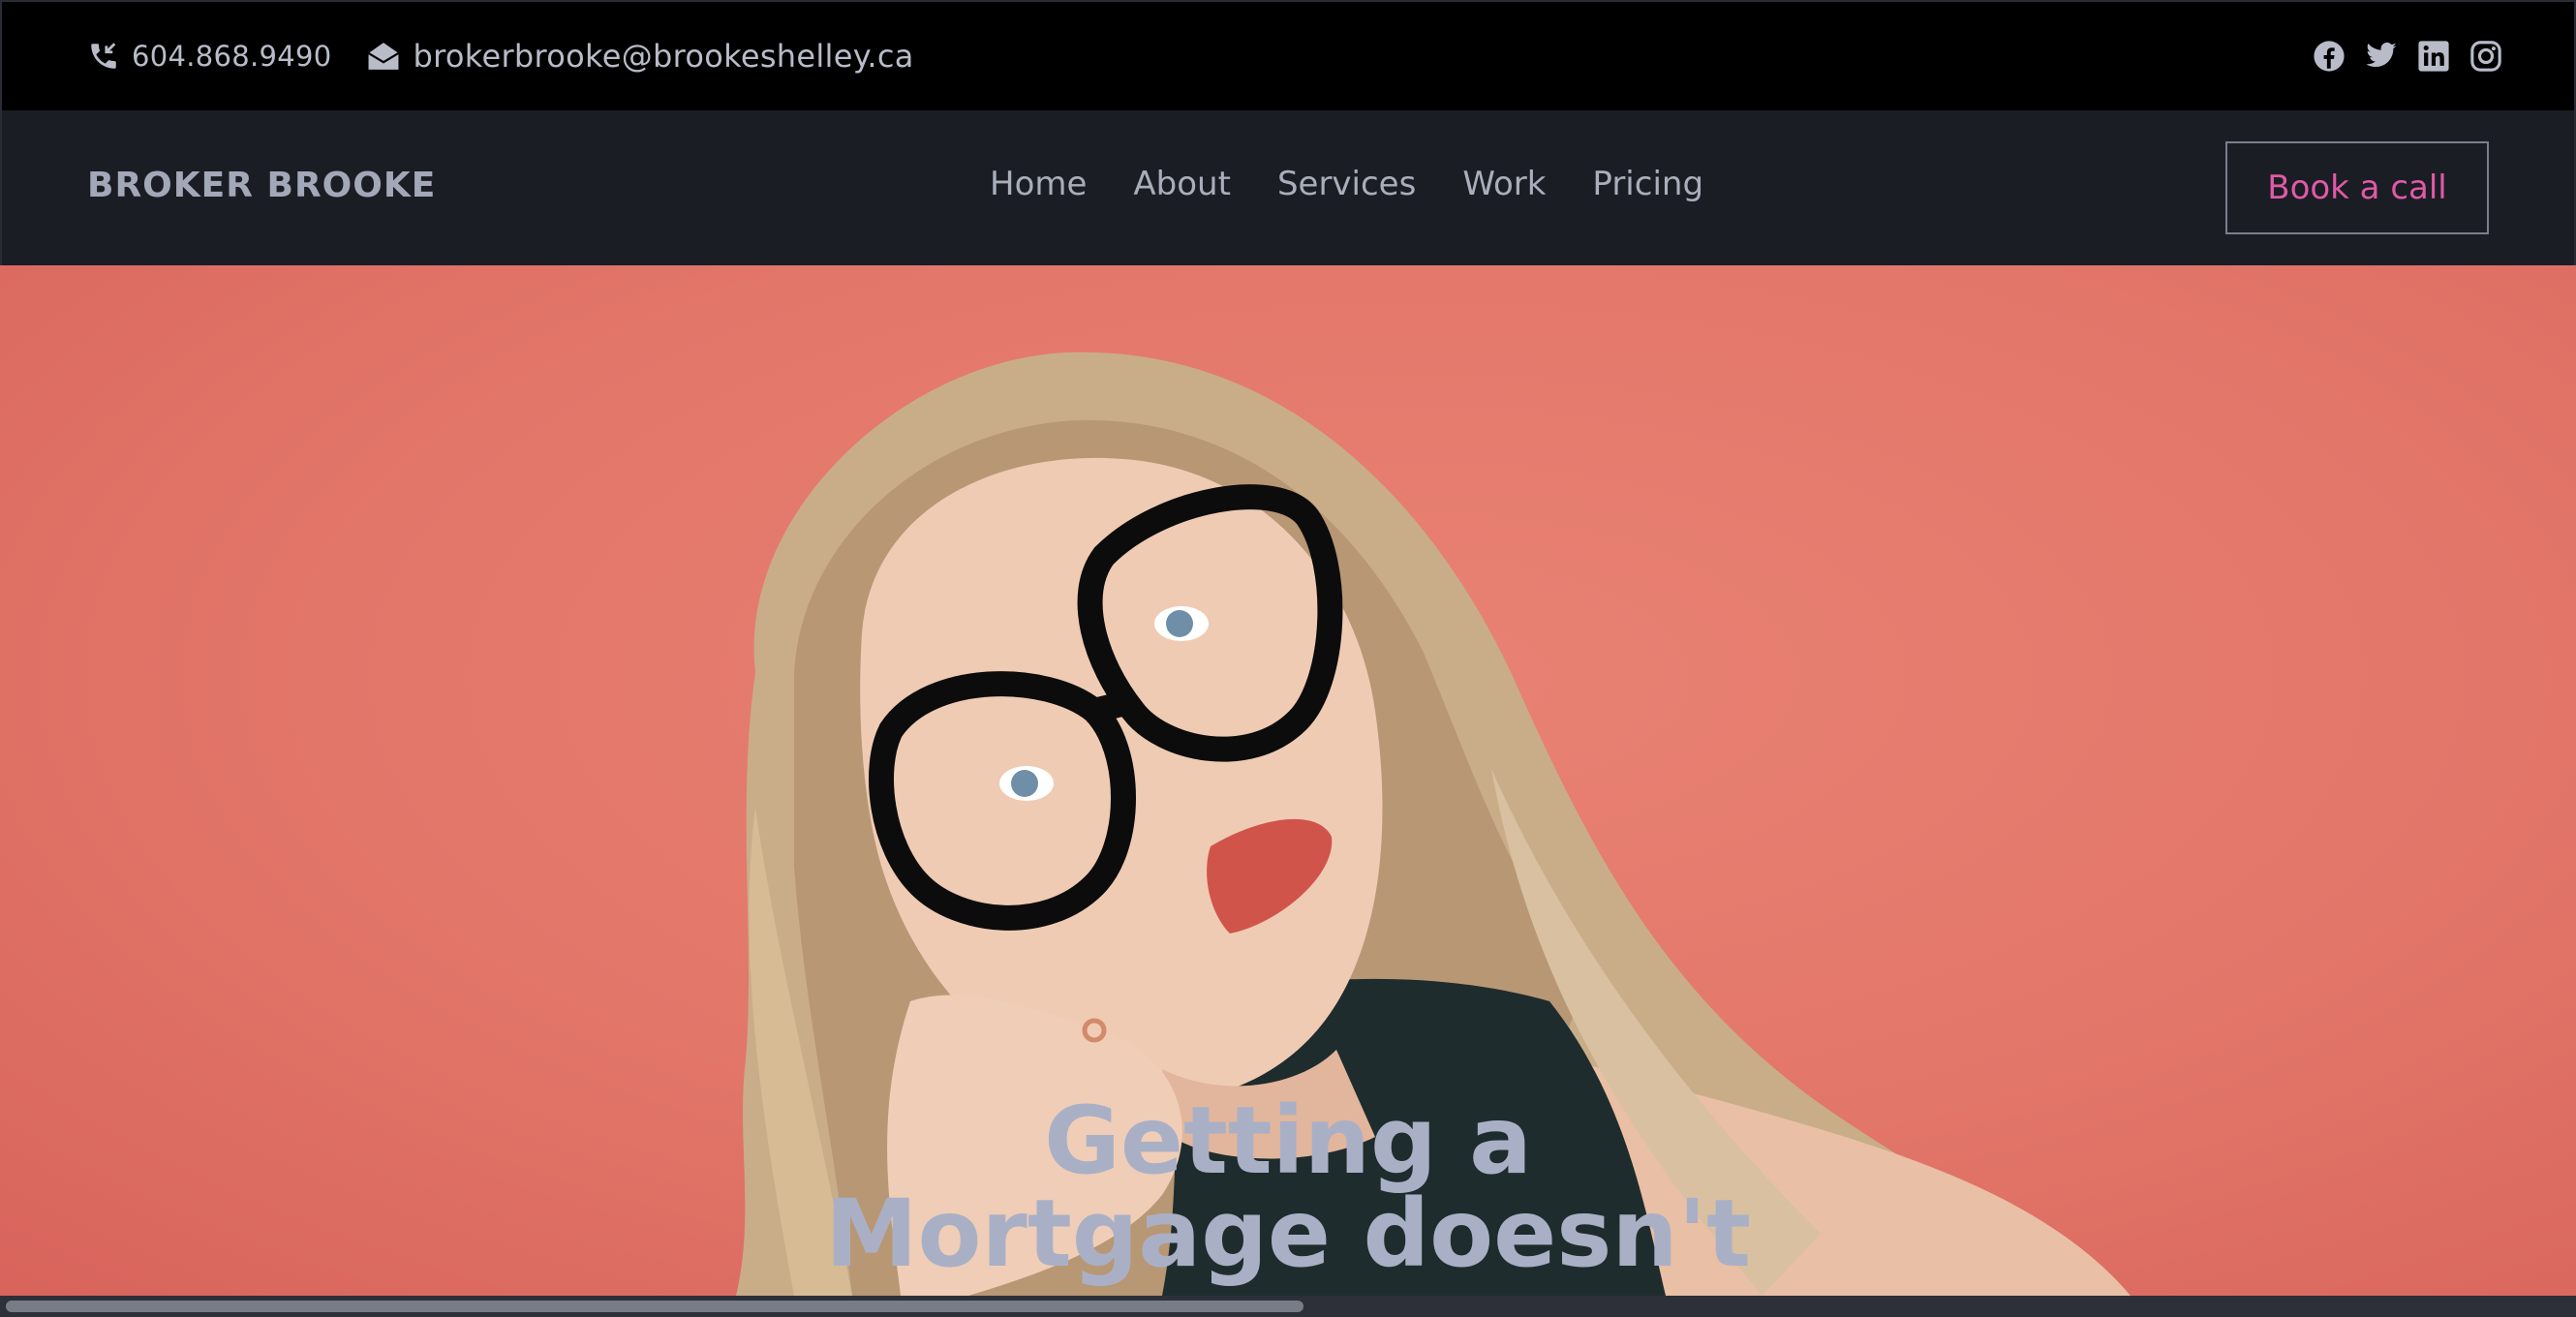 The height and width of the screenshot is (1317, 2576). I want to click on scrollbar-thumb, so click(654, 1306).